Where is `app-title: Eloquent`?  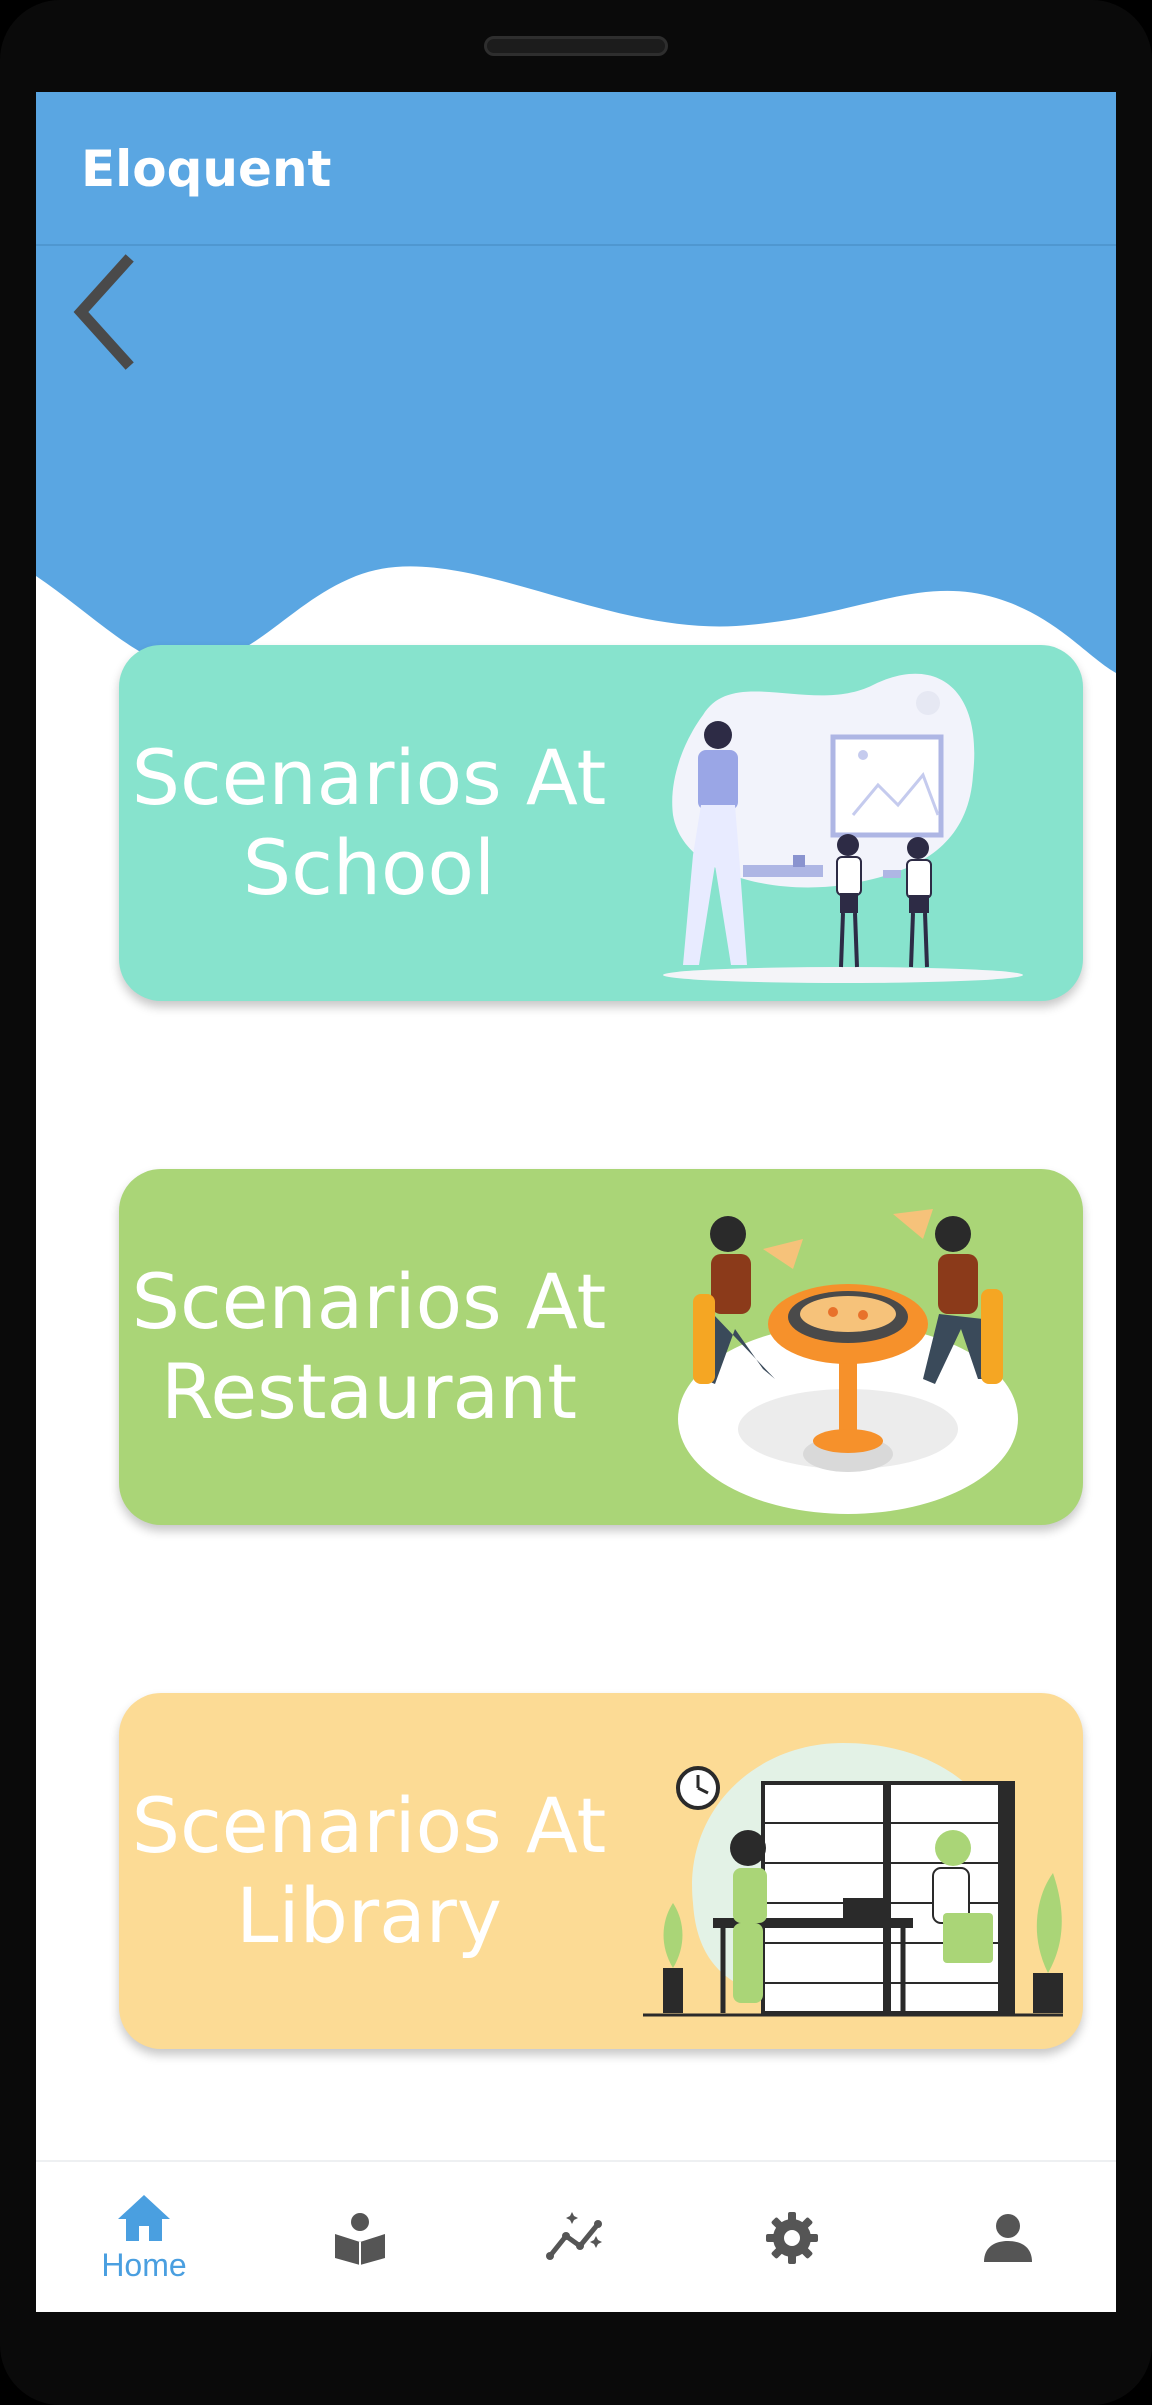
app-title: Eloquent is located at coordinates (206, 169).